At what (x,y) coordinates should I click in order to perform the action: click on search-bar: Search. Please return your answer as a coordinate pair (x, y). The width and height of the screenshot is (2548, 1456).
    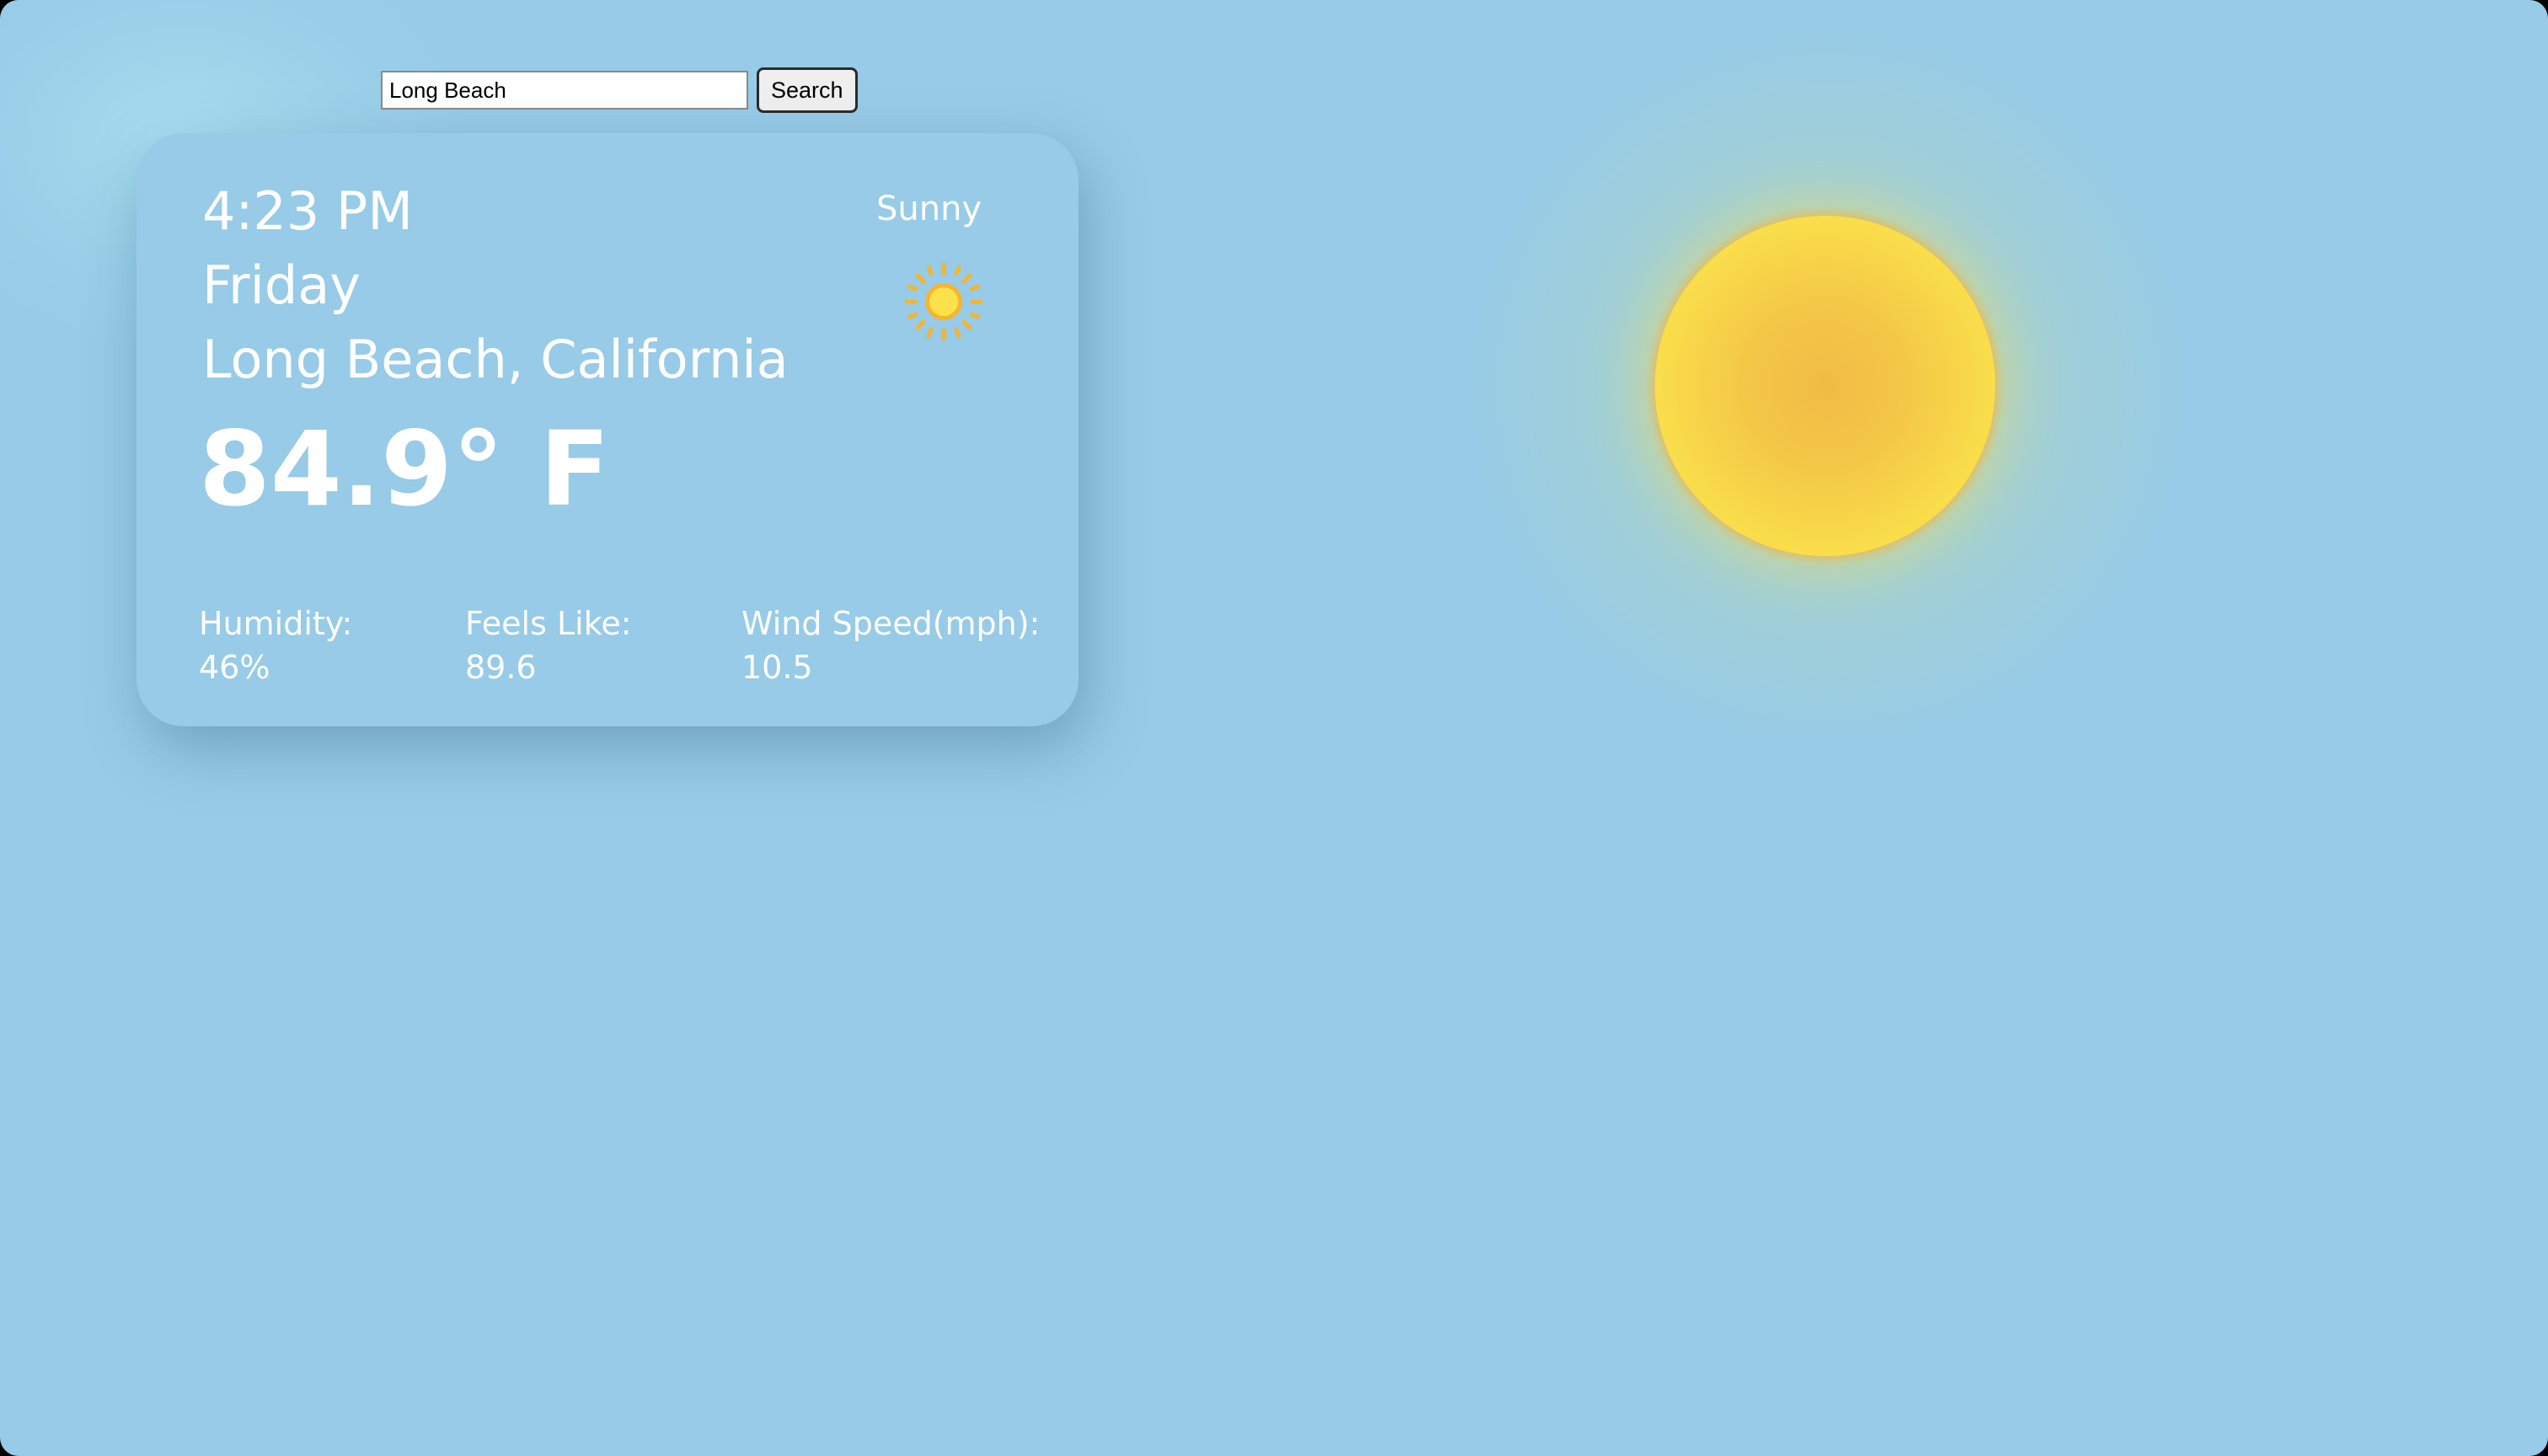
    Looking at the image, I should click on (619, 90).